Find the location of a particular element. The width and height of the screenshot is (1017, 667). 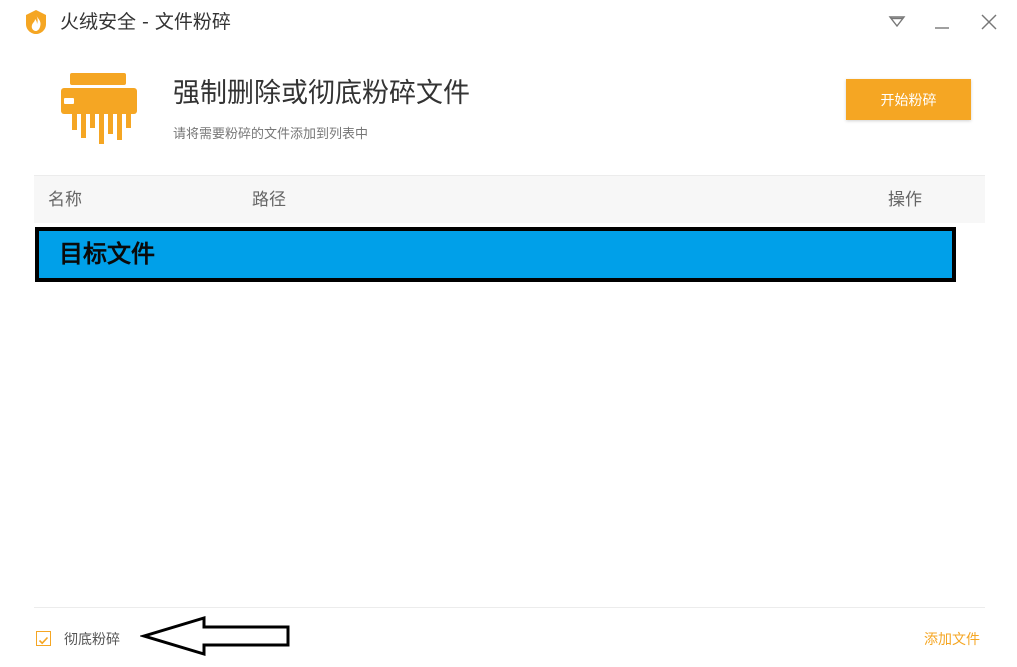

column-header-path: 路径 is located at coordinates (269, 200).